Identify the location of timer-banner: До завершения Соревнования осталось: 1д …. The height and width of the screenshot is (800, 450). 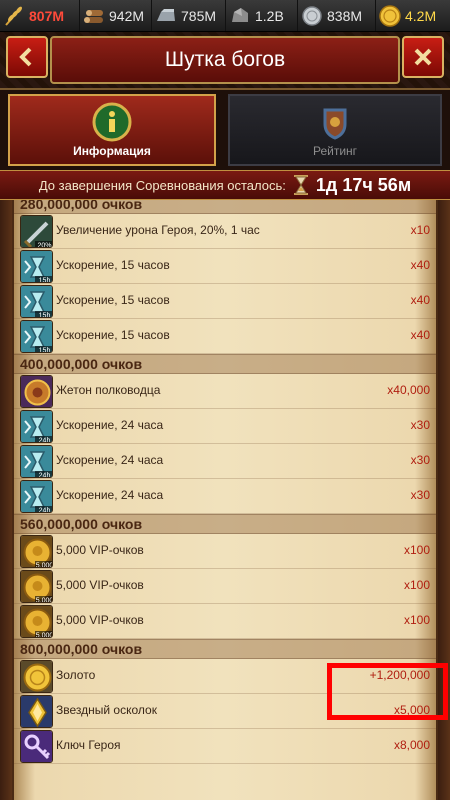
(225, 185).